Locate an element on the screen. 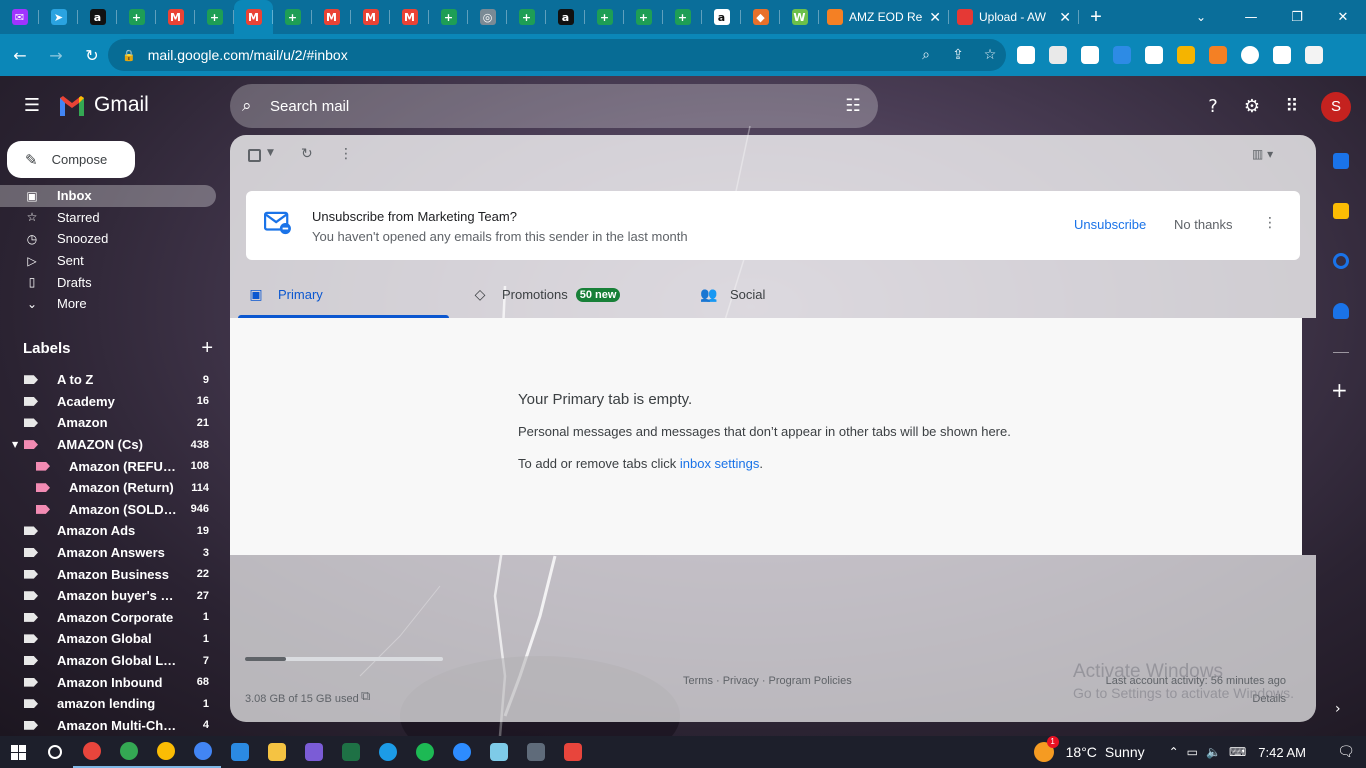 Image resolution: width=1366 pixels, height=768 pixels. get-addons-icon: + is located at coordinates (1339, 390).